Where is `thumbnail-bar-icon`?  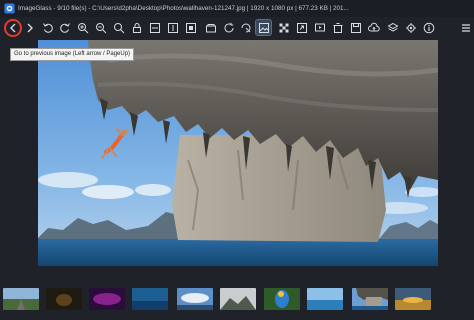
thumbnail-bar-icon is located at coordinates (263, 27).